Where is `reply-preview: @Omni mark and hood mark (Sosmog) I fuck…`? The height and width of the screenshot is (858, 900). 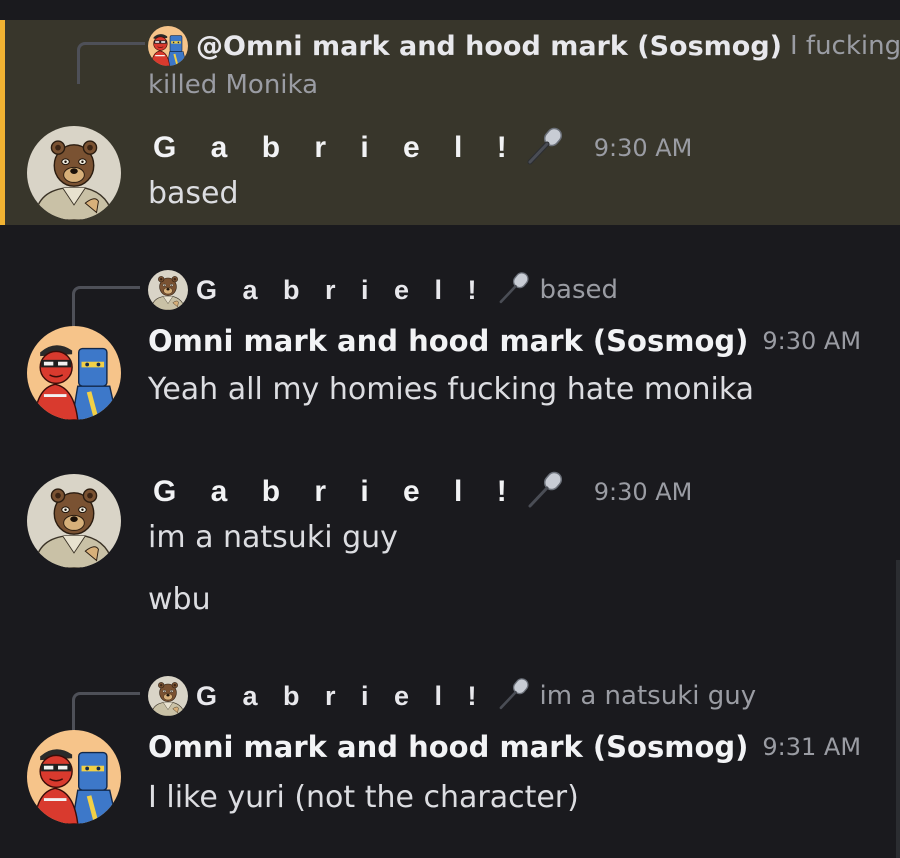 reply-preview: @Omni mark and hood mark (Sosmog) I fuck… is located at coordinates (524, 46).